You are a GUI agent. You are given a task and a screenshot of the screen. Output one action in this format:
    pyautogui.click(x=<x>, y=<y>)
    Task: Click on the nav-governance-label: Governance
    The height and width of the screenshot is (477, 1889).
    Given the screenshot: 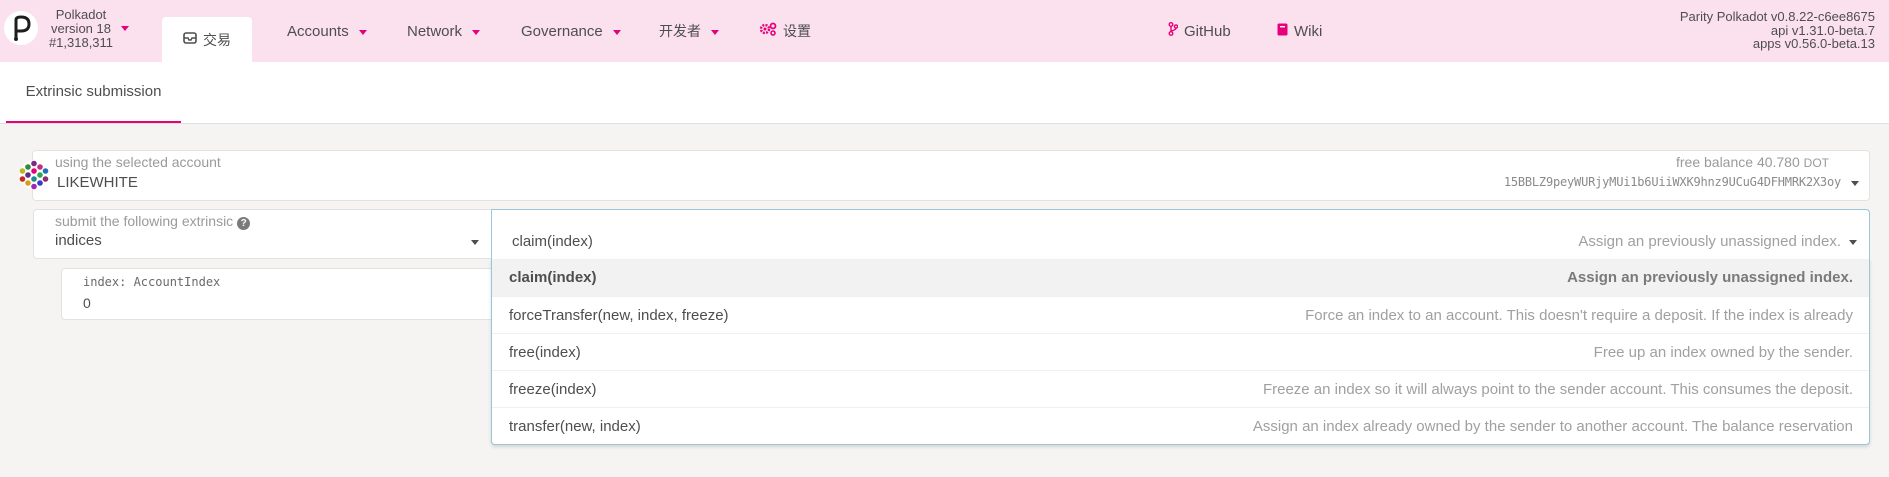 What is the action you would take?
    pyautogui.click(x=562, y=31)
    